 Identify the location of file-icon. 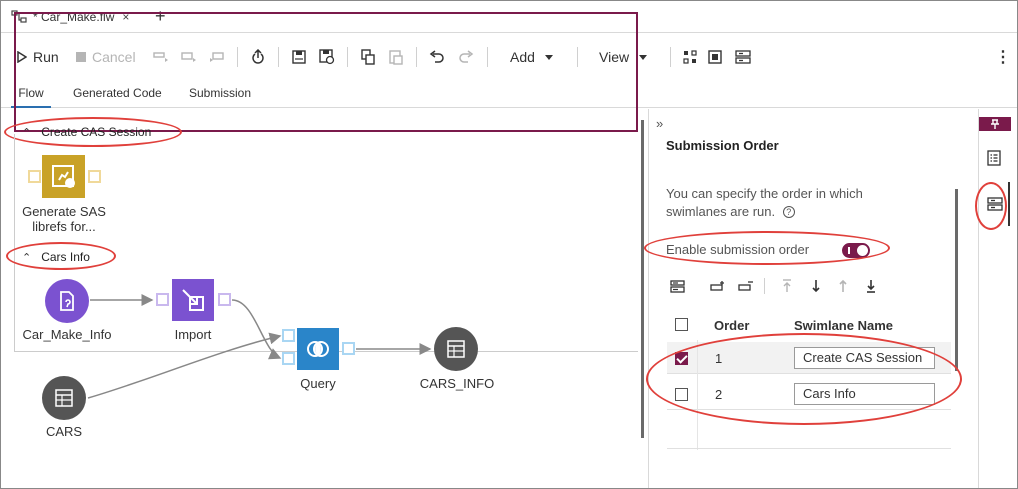
(67, 301).